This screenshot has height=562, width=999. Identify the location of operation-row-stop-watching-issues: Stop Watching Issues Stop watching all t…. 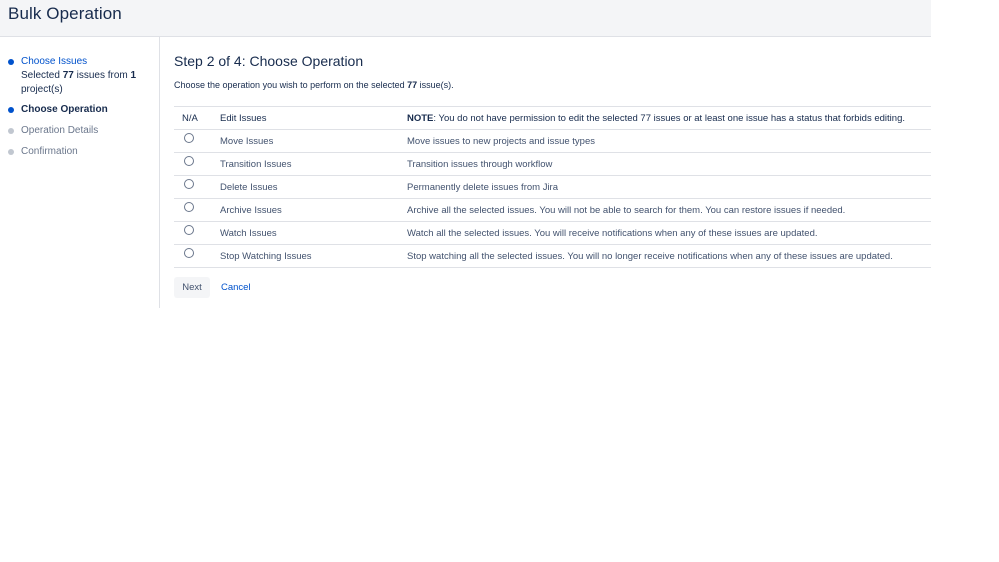
(552, 256).